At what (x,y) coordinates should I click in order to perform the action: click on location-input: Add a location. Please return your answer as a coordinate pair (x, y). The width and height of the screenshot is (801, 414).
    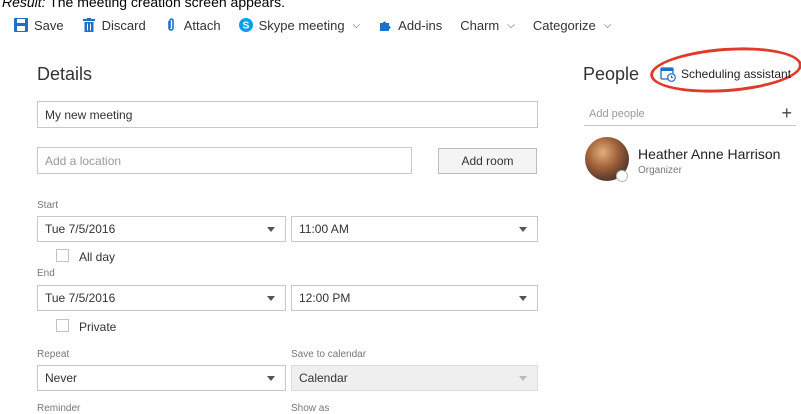
    Looking at the image, I should click on (224, 160).